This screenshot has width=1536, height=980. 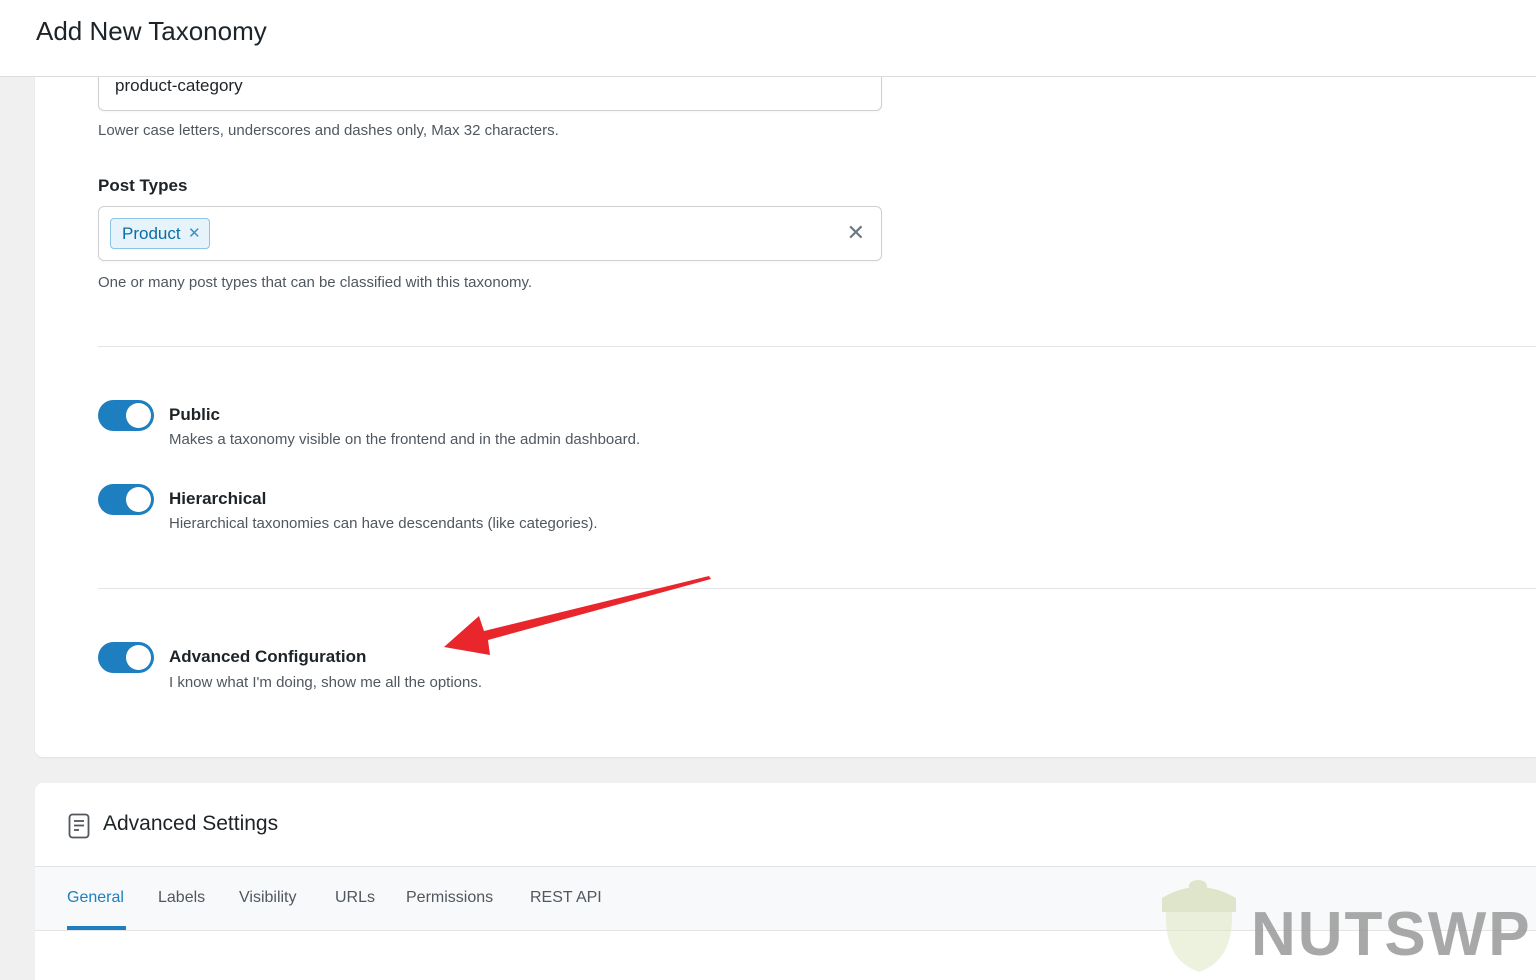 I want to click on tab-general: General, so click(x=95, y=898).